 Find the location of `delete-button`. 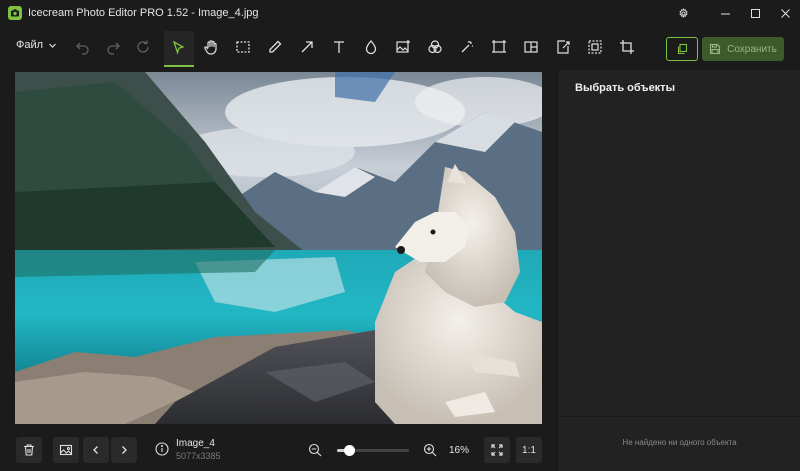

delete-button is located at coordinates (29, 450).